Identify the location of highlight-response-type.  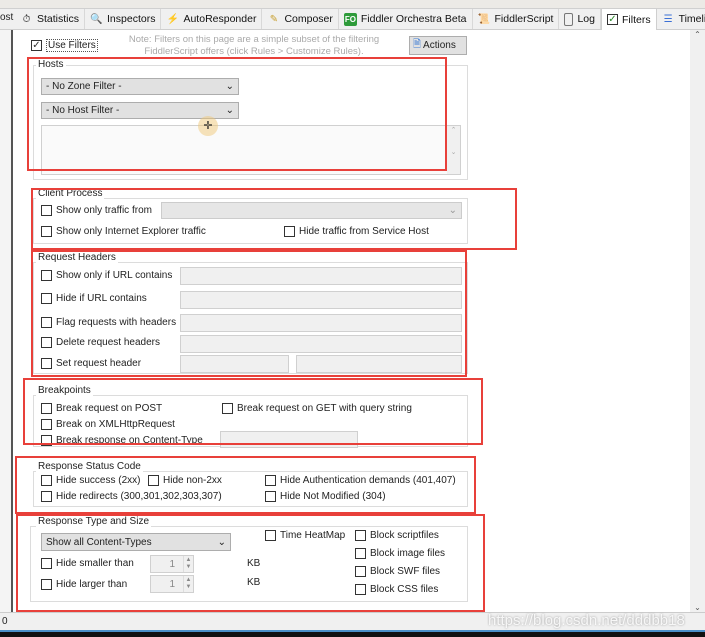
(250, 563).